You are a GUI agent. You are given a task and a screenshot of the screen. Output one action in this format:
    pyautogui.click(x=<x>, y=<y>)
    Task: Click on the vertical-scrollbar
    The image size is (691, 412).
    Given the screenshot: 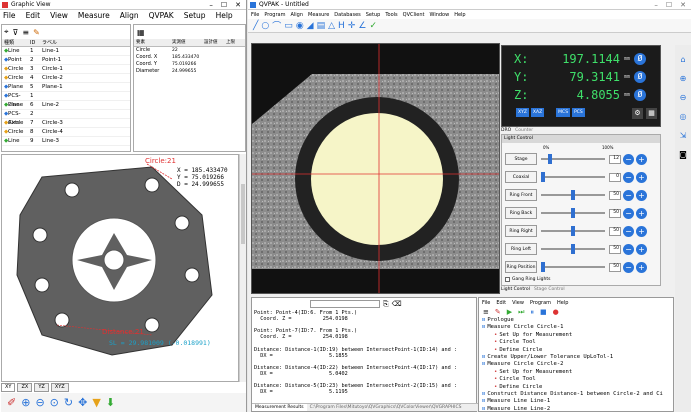 What is the action you would take?
    pyautogui.click(x=242, y=268)
    